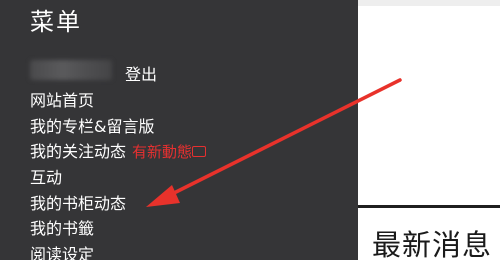 This screenshot has width=500, height=268. Describe the element at coordinates (56, 22) in the screenshot. I see `menu-title: 菜单` at that location.